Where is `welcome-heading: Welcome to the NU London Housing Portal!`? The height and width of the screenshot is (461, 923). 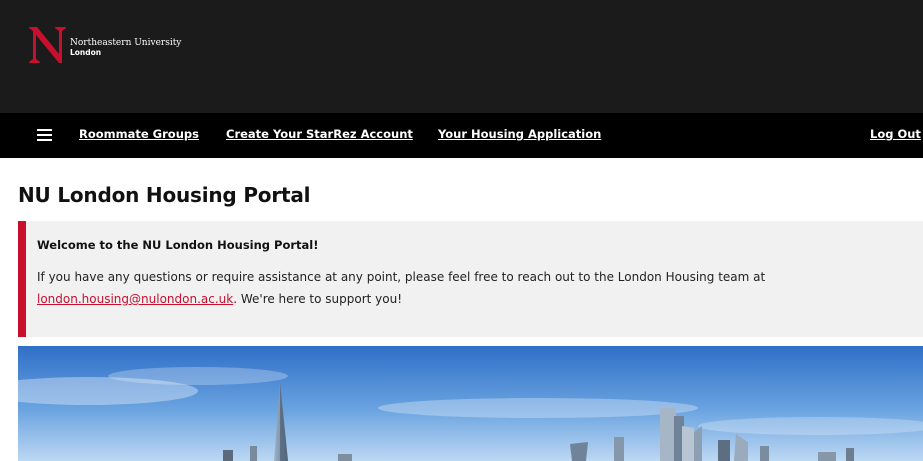
welcome-heading: Welcome to the NU London Housing Portal! is located at coordinates (178, 245).